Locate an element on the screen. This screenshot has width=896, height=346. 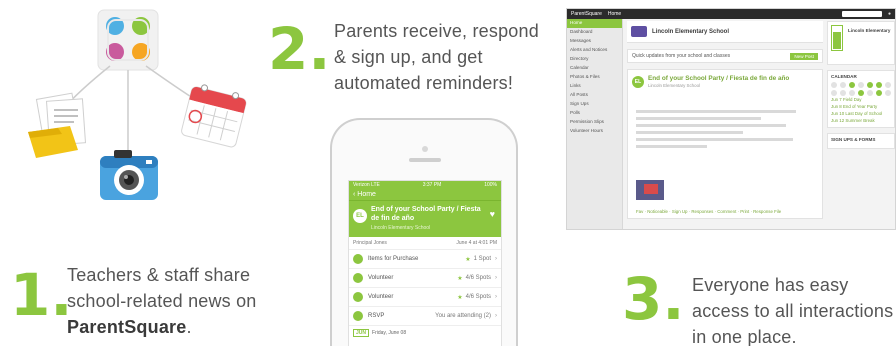
desktop-post-school: Lincoln Elementary School is located at coordinates (674, 85).